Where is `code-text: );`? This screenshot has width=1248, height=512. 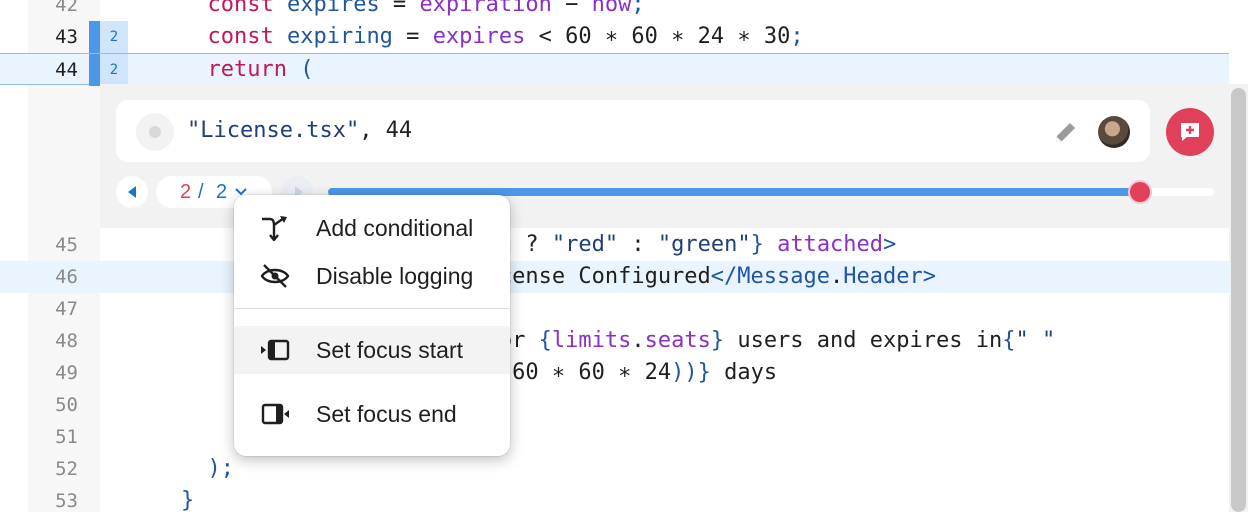
code-text: ); is located at coordinates (181, 469).